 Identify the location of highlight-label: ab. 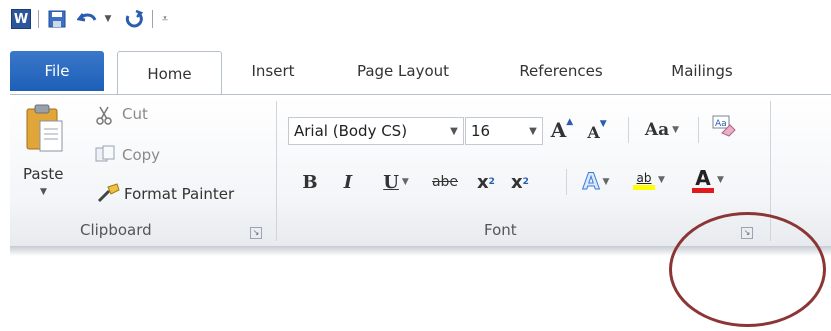
(644, 177).